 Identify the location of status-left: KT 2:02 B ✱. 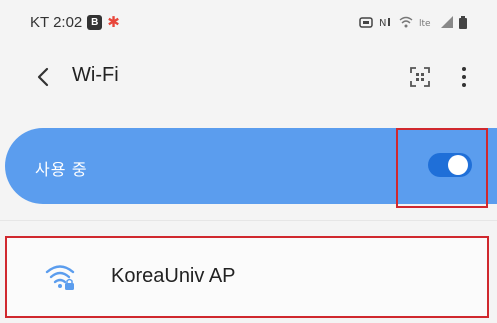
(75, 22).